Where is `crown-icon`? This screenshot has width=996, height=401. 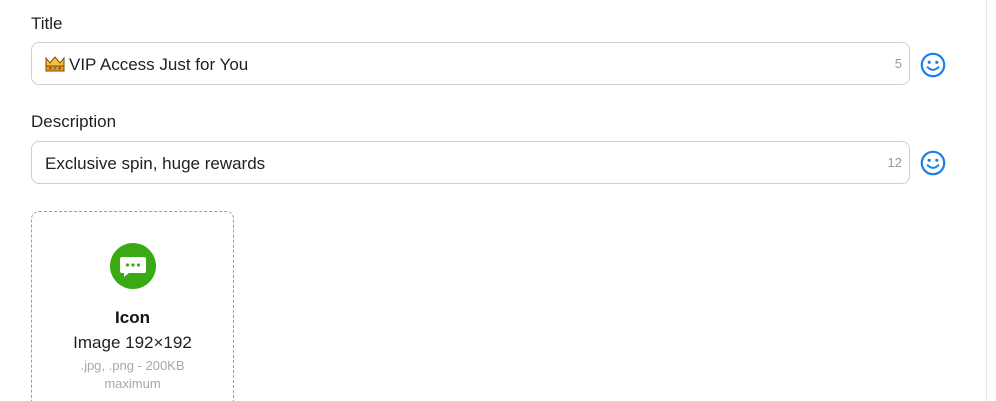
crown-icon is located at coordinates (55, 66).